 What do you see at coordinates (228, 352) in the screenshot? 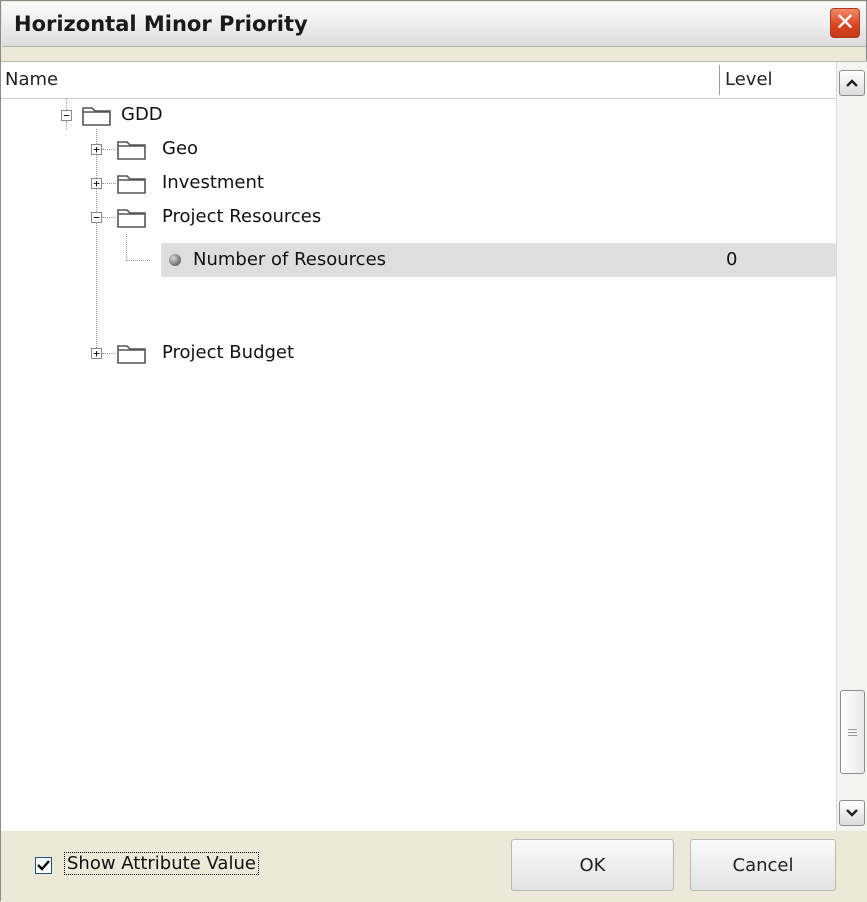
I see `tree-item-label: Project Budget` at bounding box center [228, 352].